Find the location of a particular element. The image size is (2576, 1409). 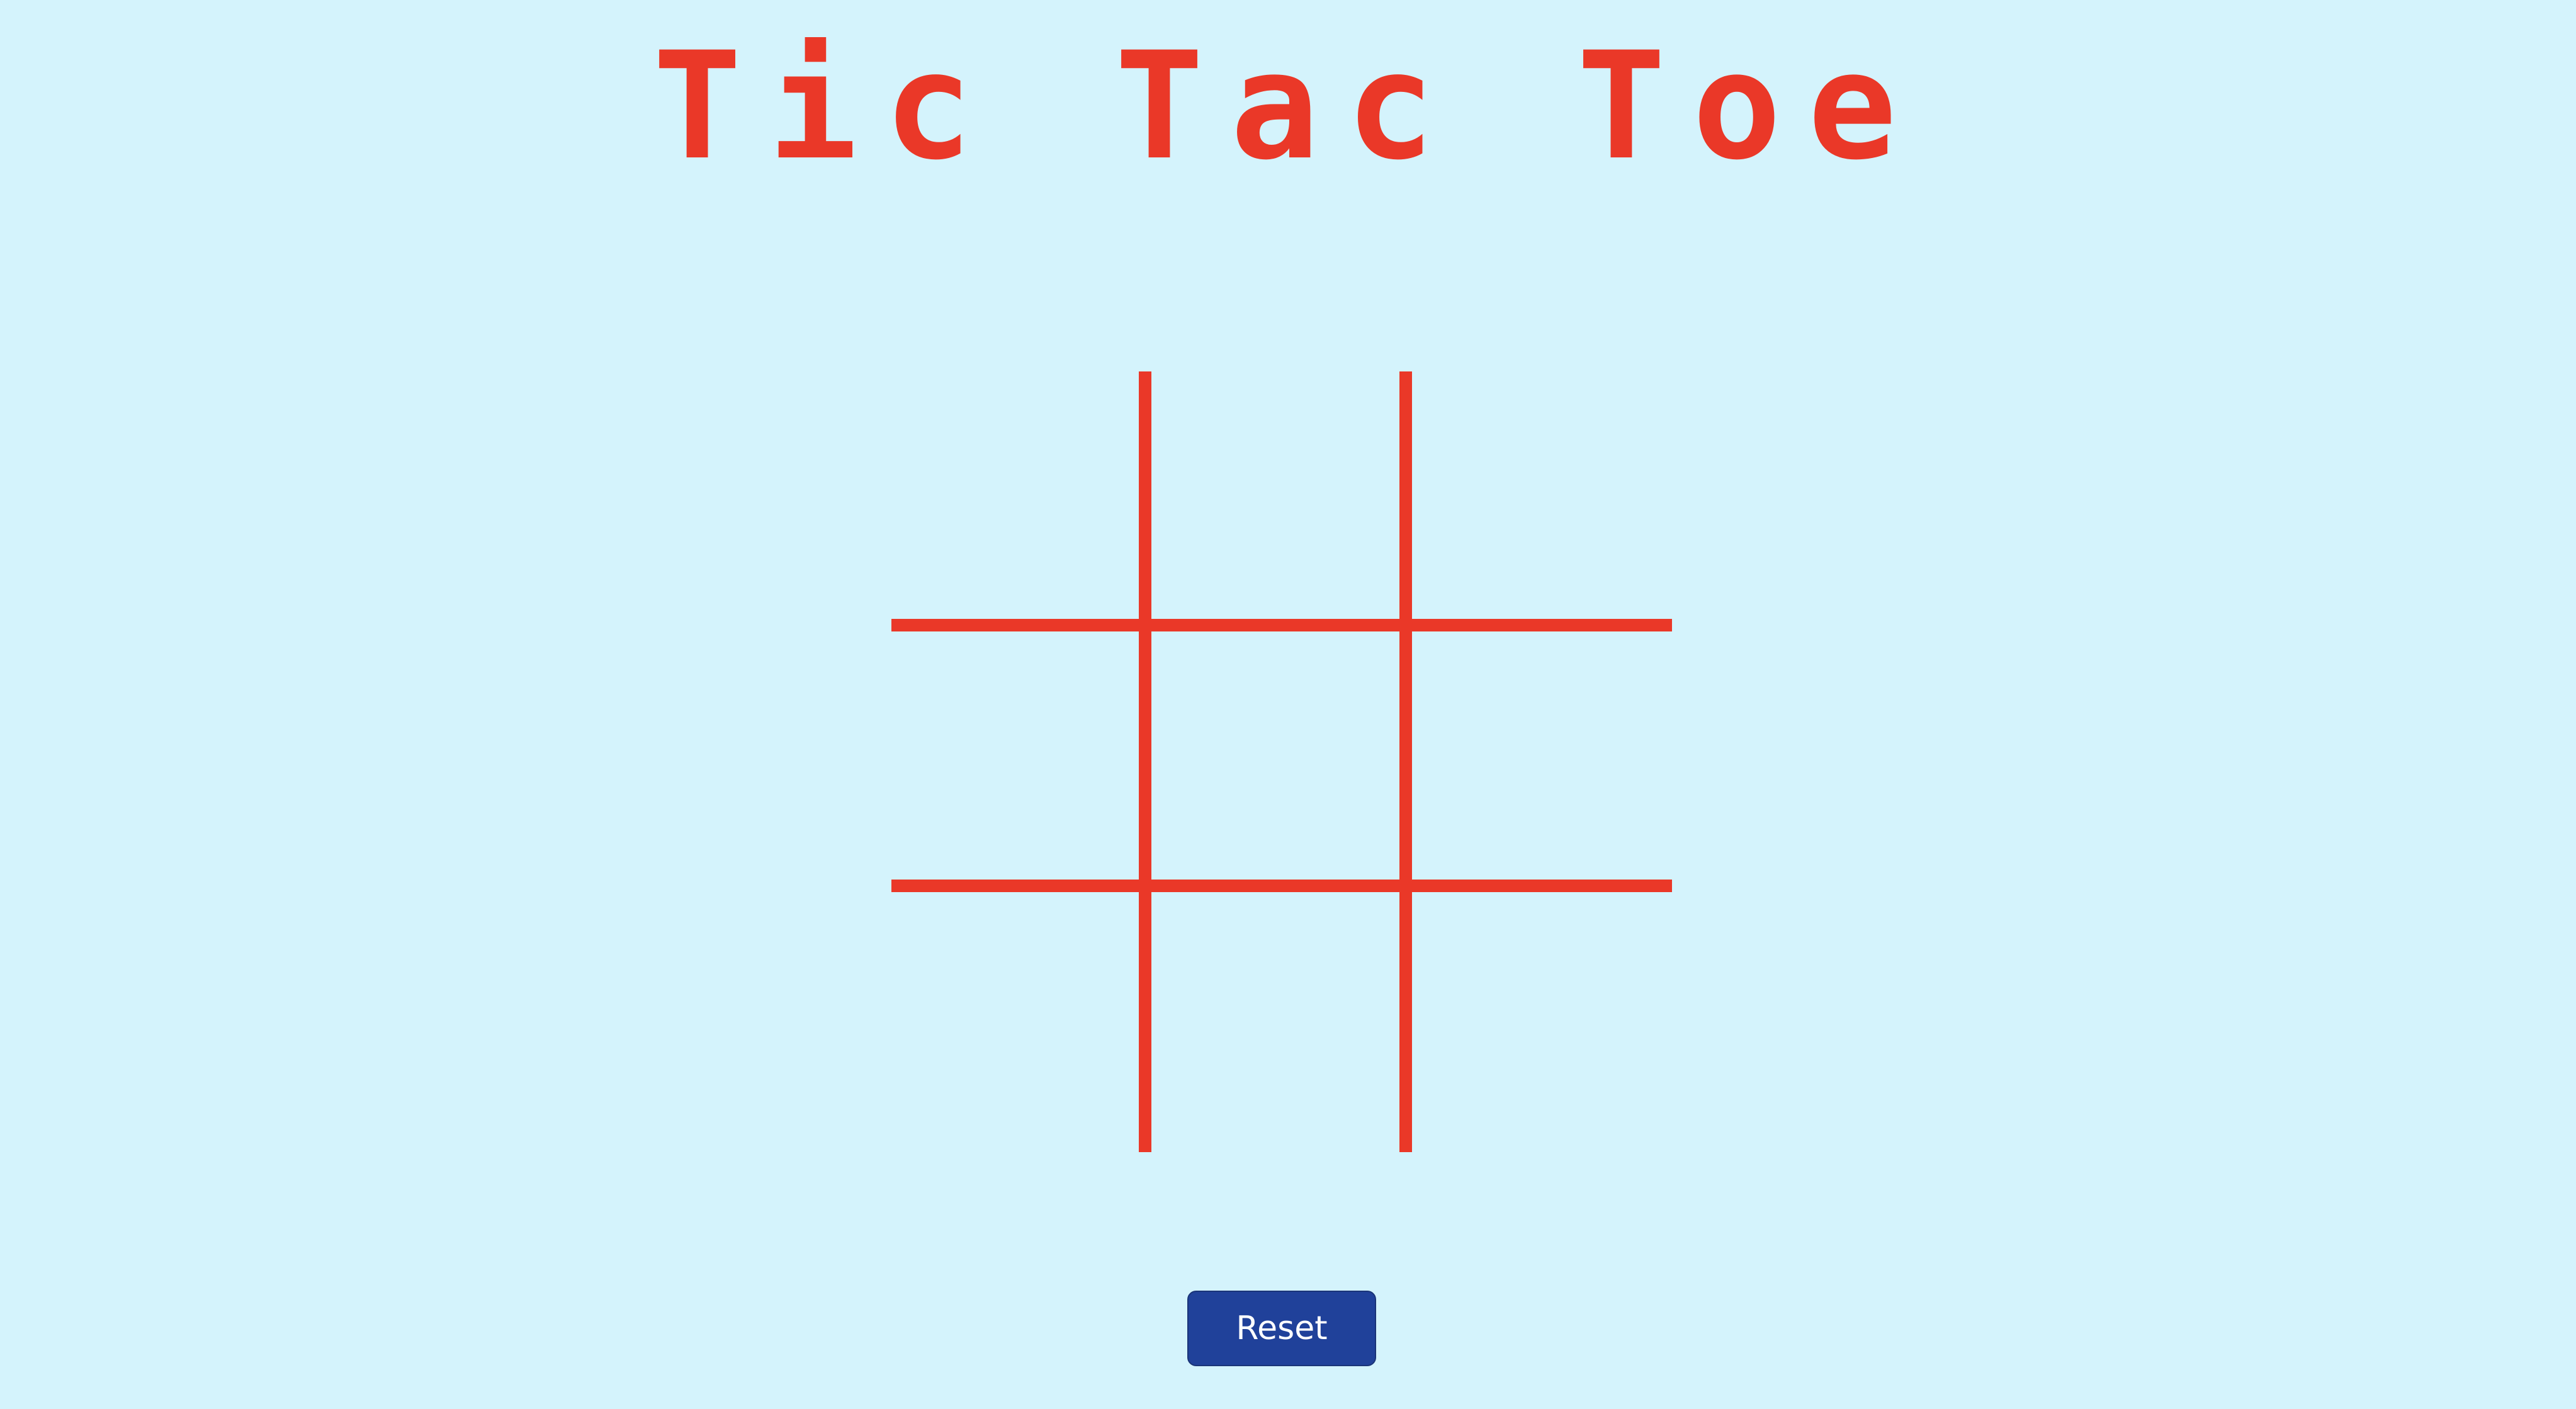

reset-button: Reset is located at coordinates (1281, 1328).